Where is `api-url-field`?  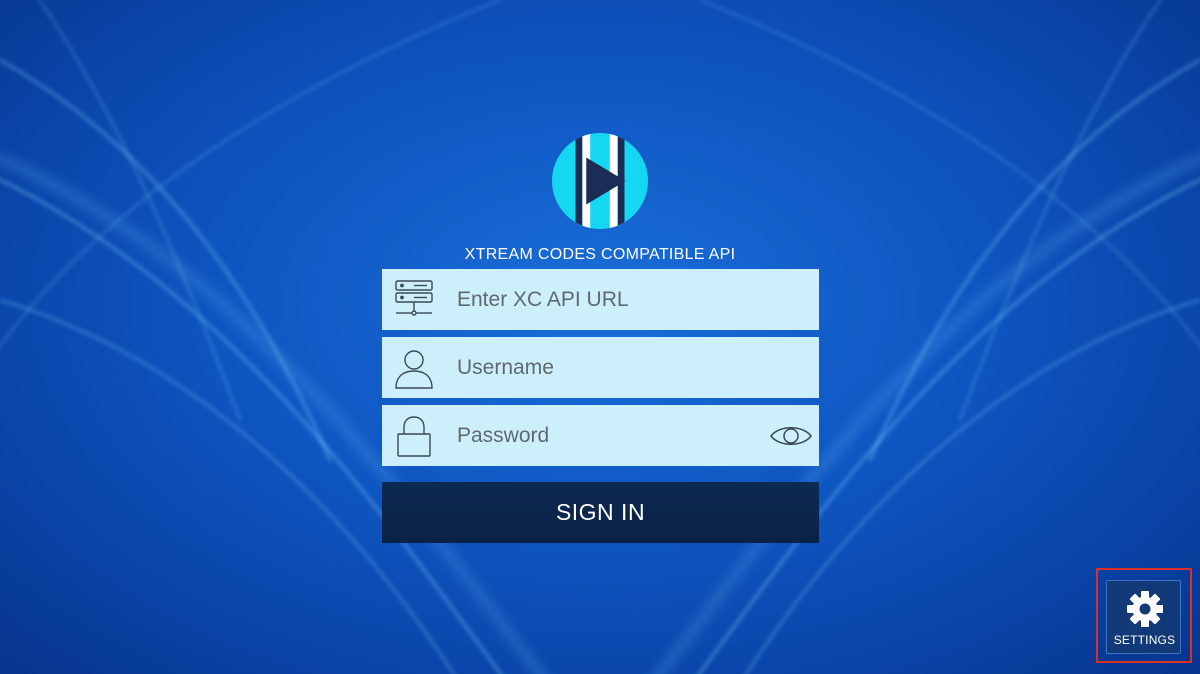 api-url-field is located at coordinates (600, 299).